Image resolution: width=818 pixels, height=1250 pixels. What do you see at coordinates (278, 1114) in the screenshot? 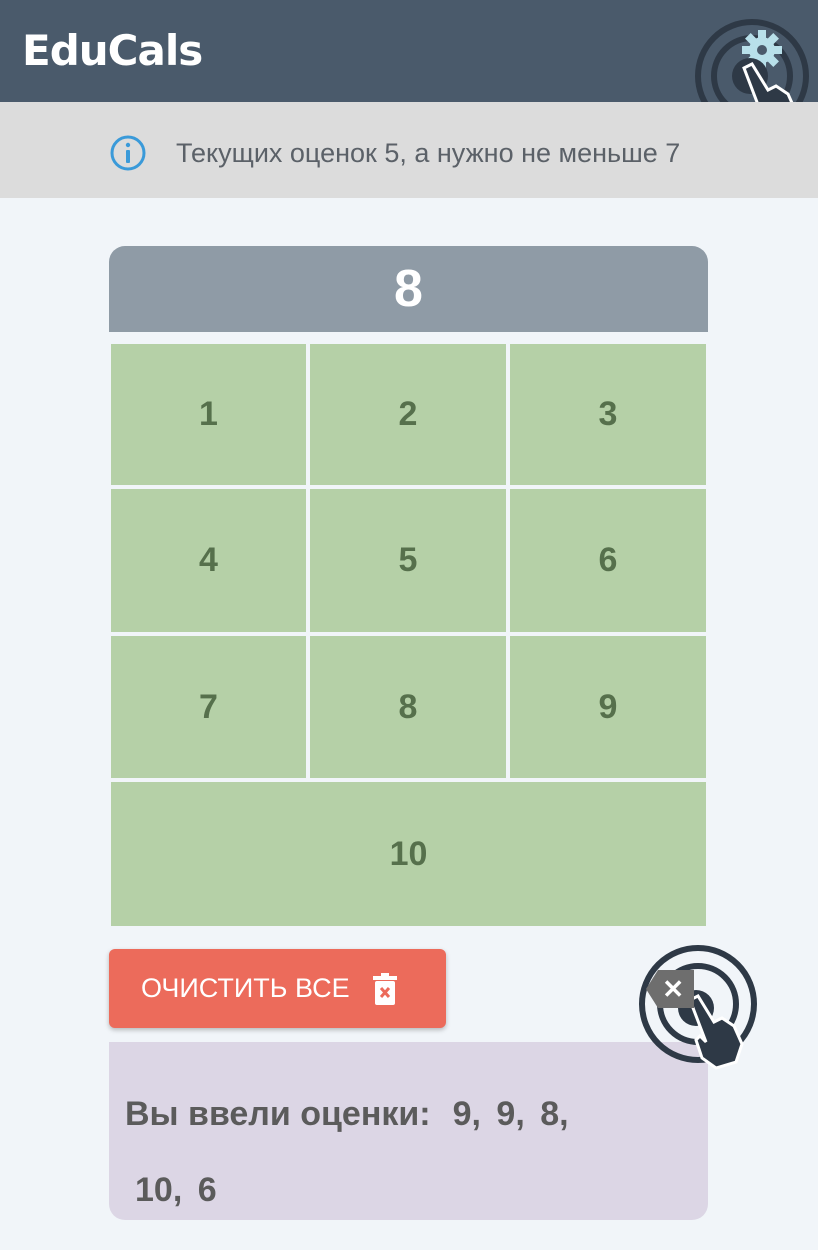
I see `entered-grades-label: Вы ввели оценки:` at bounding box center [278, 1114].